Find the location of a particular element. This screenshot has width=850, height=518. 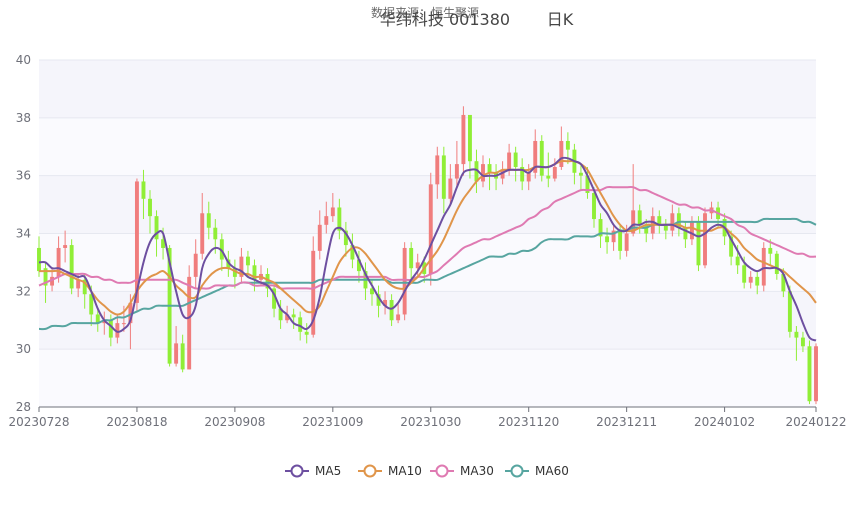

legend-label: MA60 is located at coordinates (552, 471).